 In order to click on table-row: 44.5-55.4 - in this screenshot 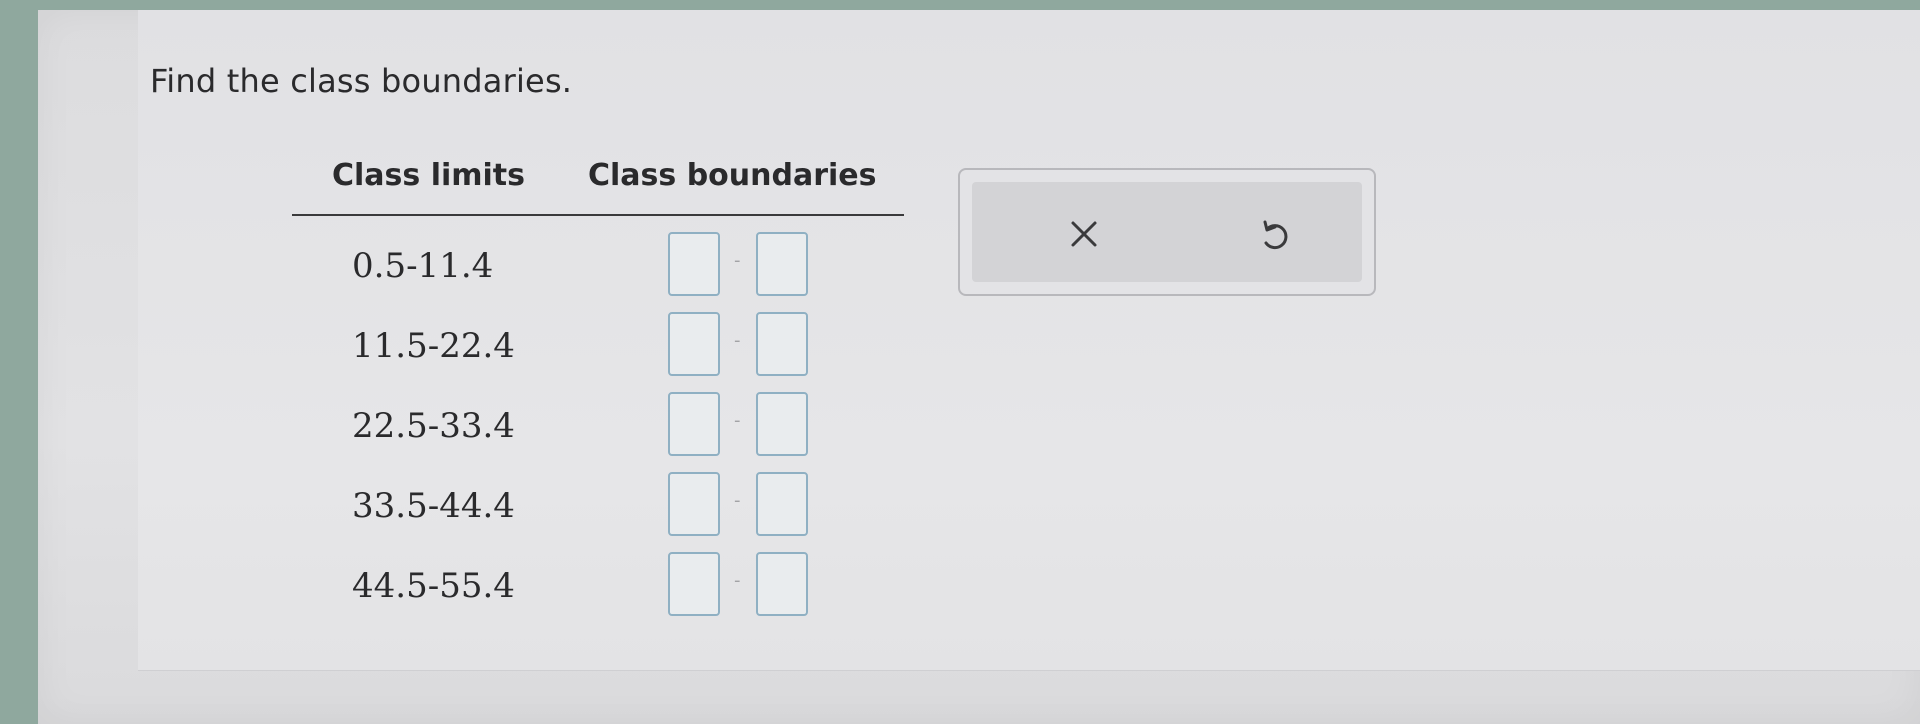, I will do `click(598, 592)`.